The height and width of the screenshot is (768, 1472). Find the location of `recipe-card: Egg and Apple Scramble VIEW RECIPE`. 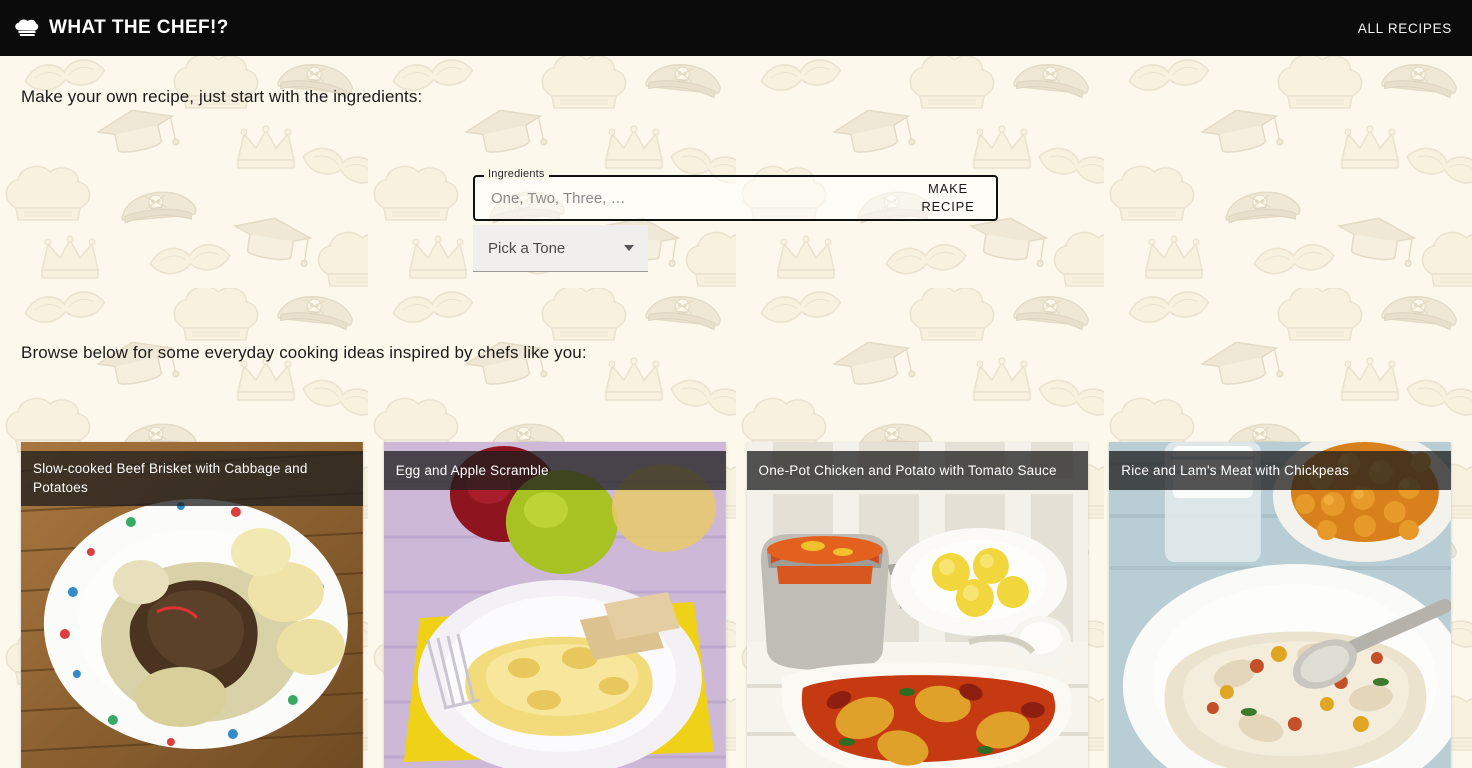

recipe-card: Egg and Apple Scramble VIEW RECIPE is located at coordinates (554, 605).